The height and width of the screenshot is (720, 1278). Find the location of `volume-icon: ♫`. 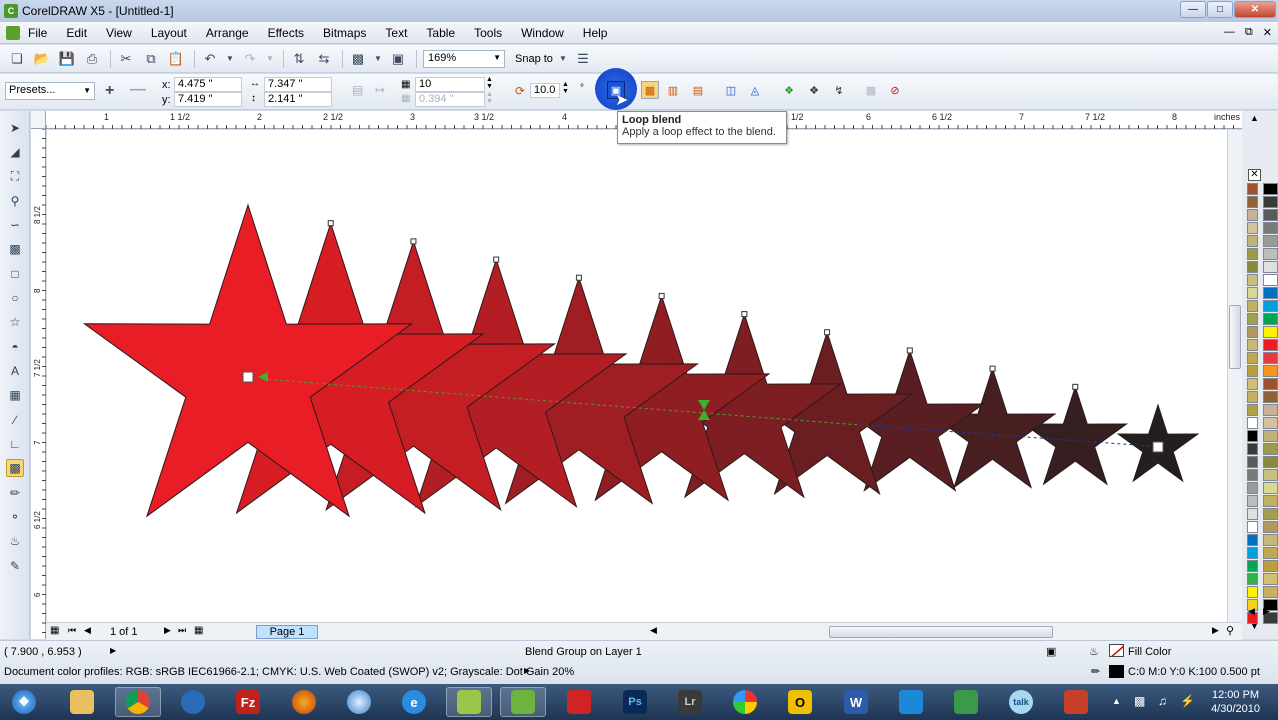

volume-icon: ♫ is located at coordinates (1162, 701).